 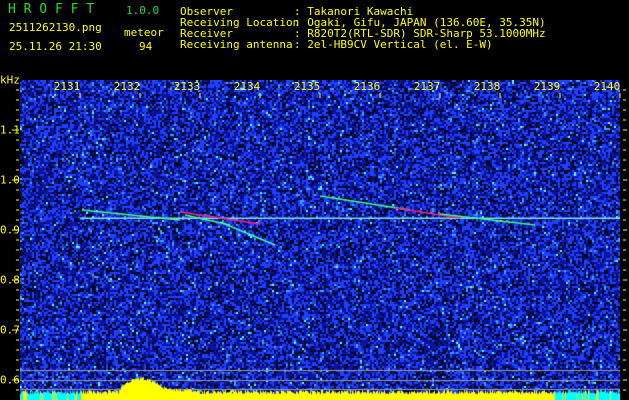 I want to click on x-tick-label: 2136, so click(x=367, y=86).